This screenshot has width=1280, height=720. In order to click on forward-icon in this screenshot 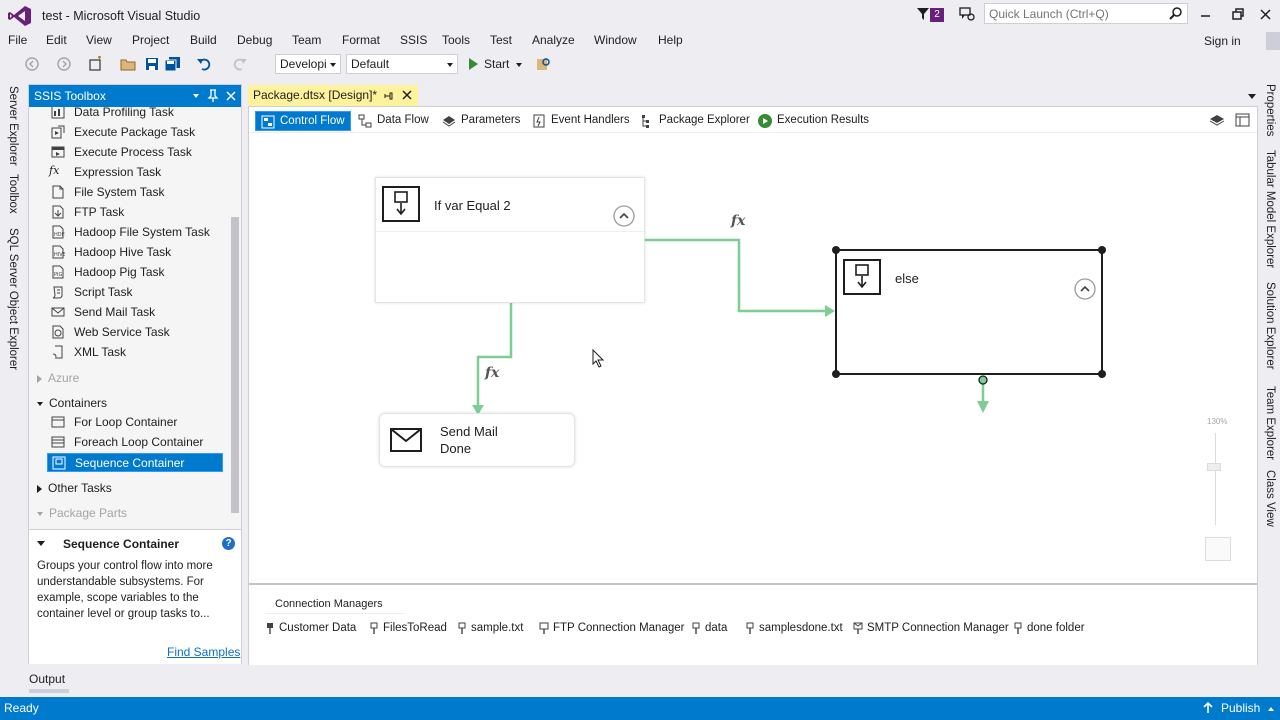, I will do `click(64, 64)`.